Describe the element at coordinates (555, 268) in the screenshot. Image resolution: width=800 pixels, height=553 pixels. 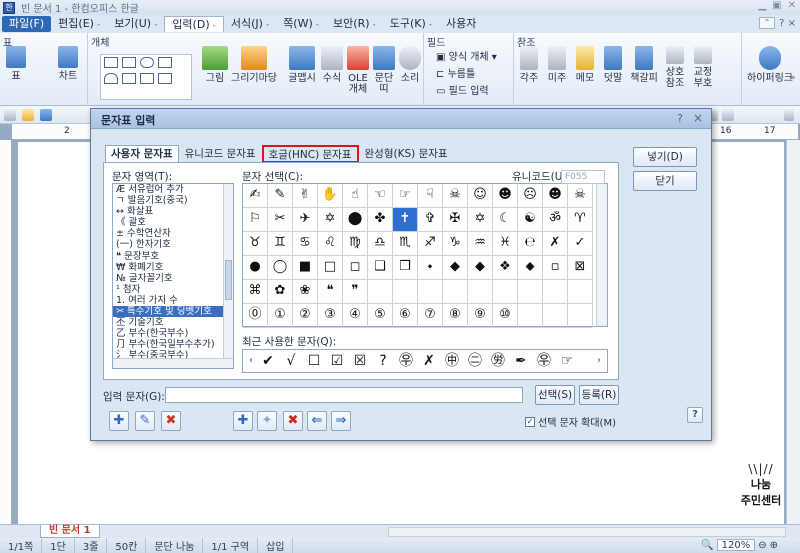
I see `char-cell: ▫` at that location.